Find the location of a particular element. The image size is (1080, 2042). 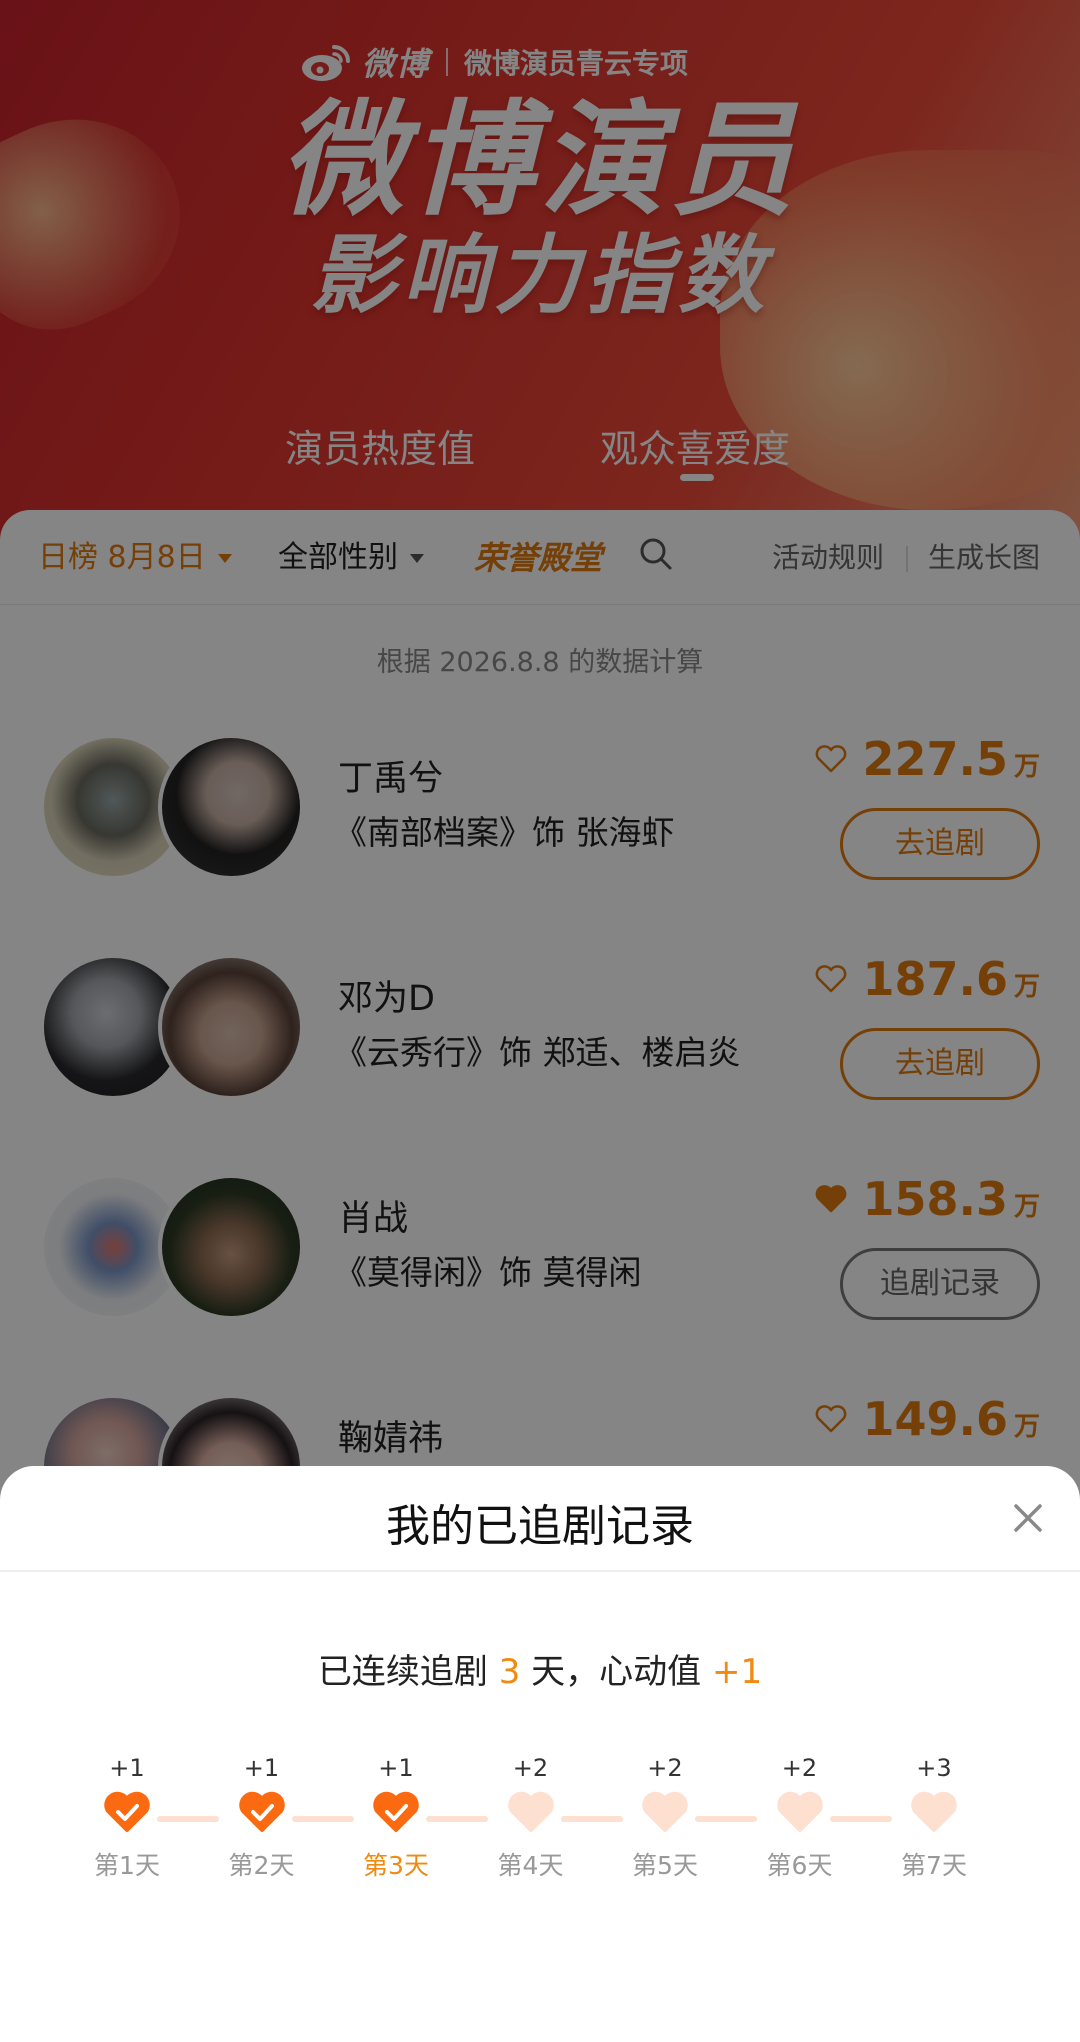

day-label: 第2天 is located at coordinates (261, 1865).